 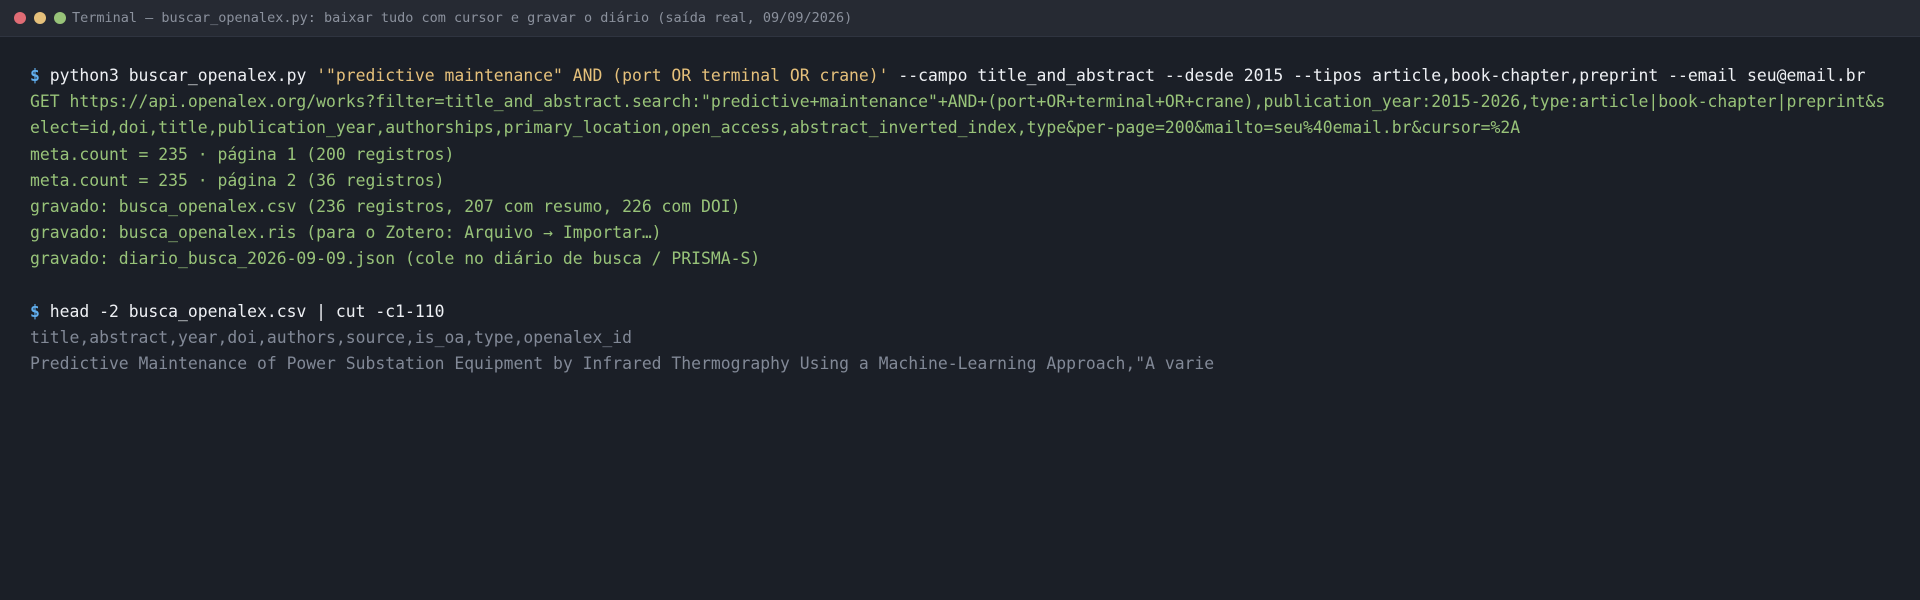 What do you see at coordinates (20, 18) in the screenshot?
I see `close-window-icon` at bounding box center [20, 18].